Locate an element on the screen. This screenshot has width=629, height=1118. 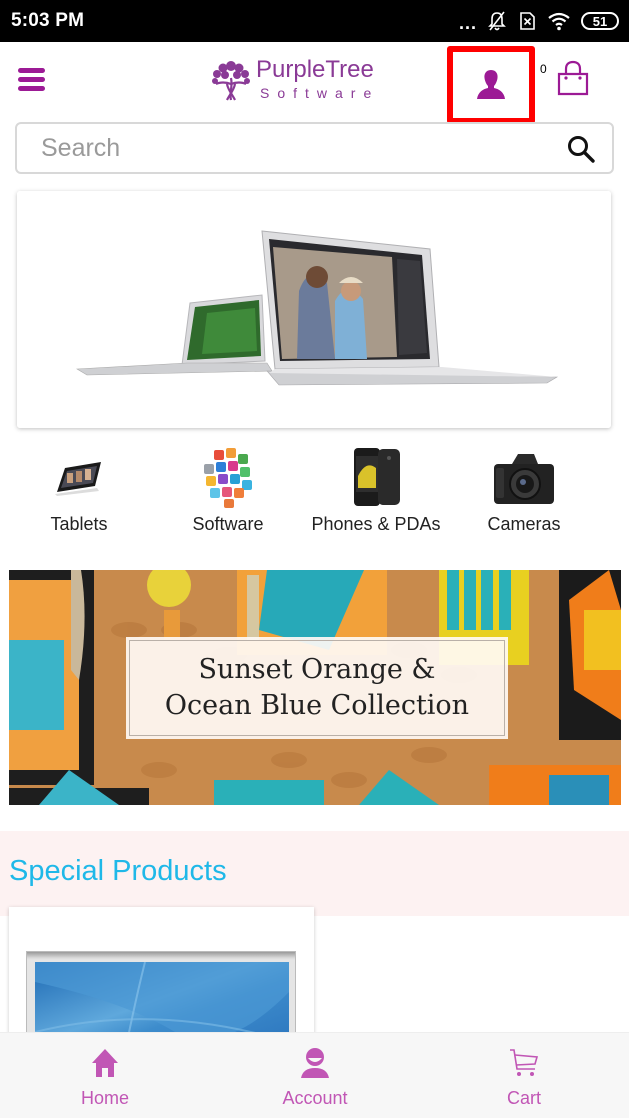
user-icon is located at coordinates (491, 84).